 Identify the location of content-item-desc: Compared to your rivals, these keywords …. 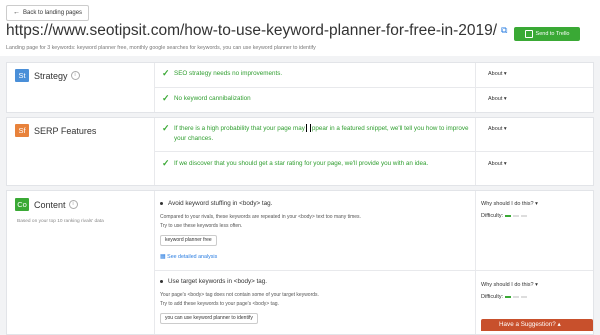
(260, 217).